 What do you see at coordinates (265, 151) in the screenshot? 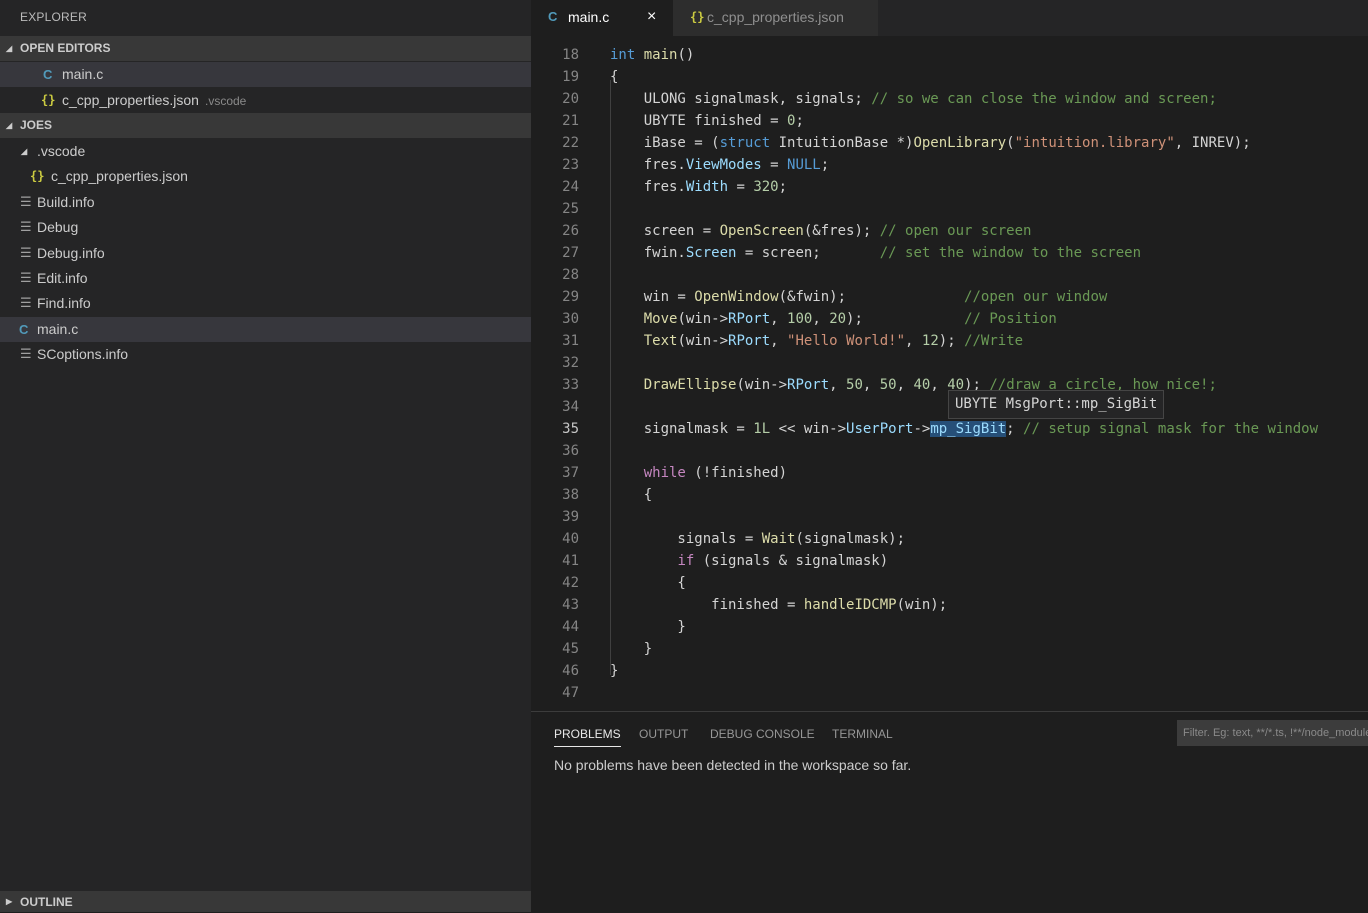
I see `folder-vscode: ◢ .vscode` at bounding box center [265, 151].